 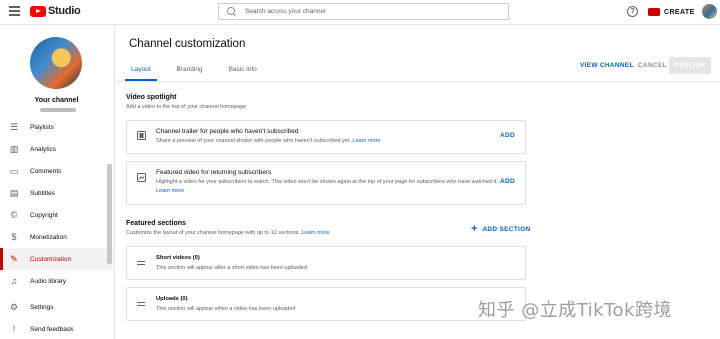 I want to click on sidebar-item-label: Audio library, so click(x=48, y=281).